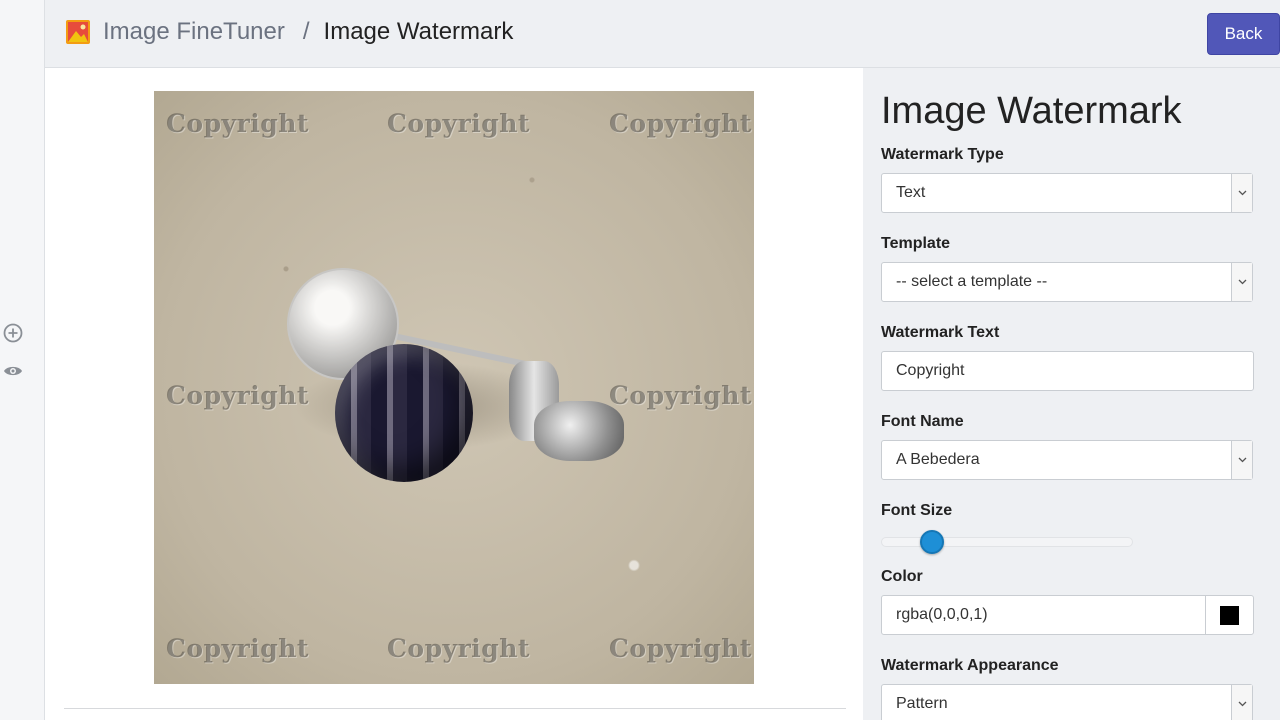 This screenshot has width=1280, height=720. Describe the element at coordinates (1043, 615) in the screenshot. I see `color-input: rgba(0,0,0,1)` at that location.